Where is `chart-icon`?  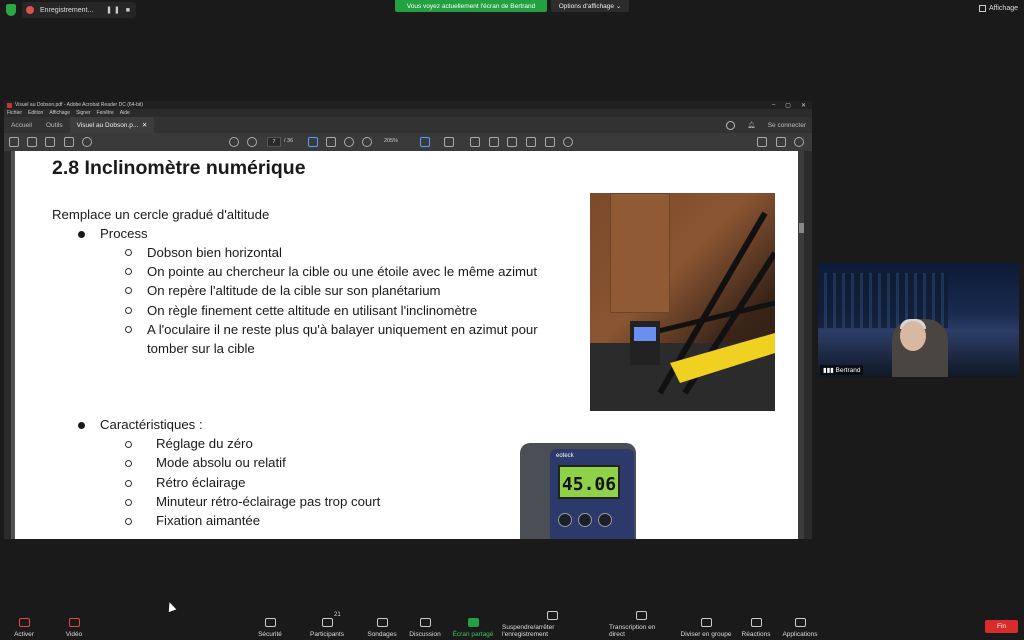
chart-icon is located at coordinates (382, 622).